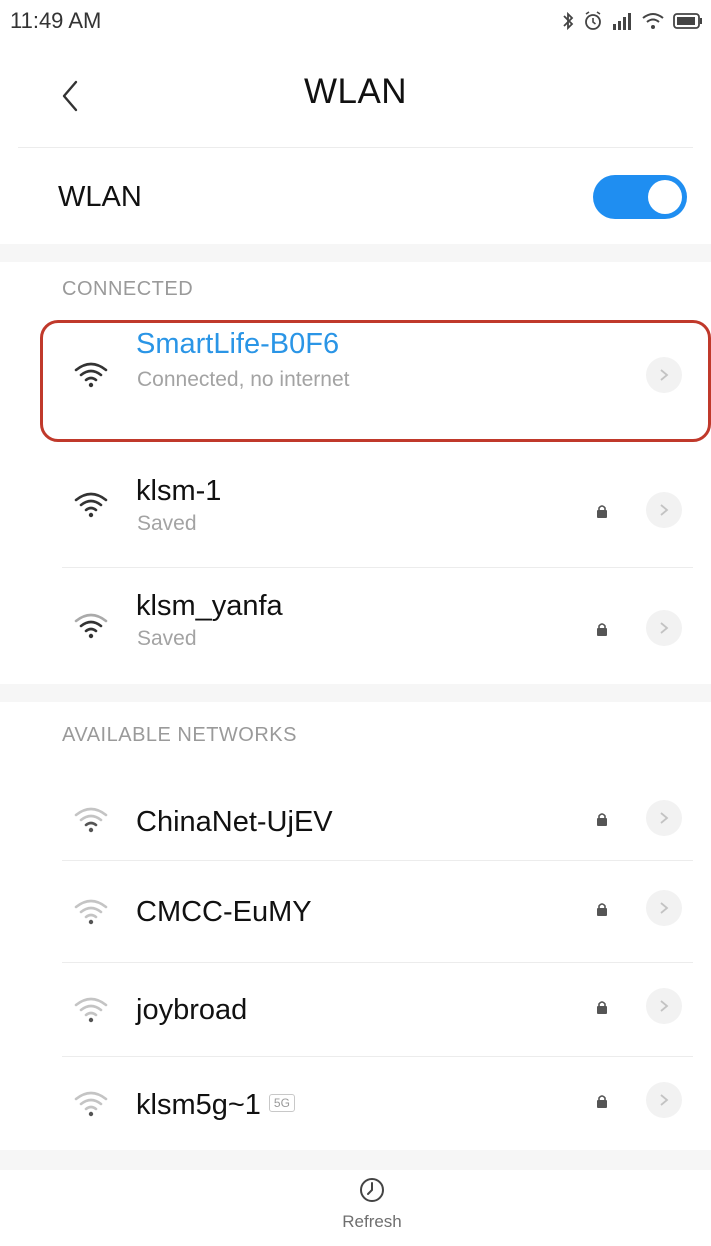  I want to click on network-name: SmartLife-B0F6, so click(238, 344).